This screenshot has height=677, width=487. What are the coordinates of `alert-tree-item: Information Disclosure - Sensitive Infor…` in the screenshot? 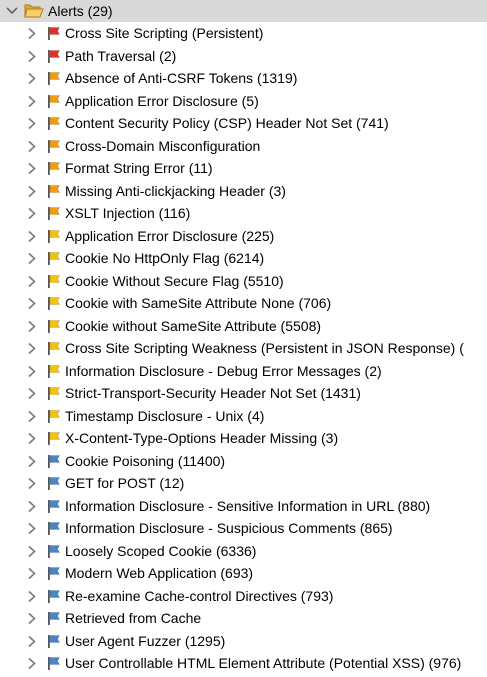 It's located at (243, 506).